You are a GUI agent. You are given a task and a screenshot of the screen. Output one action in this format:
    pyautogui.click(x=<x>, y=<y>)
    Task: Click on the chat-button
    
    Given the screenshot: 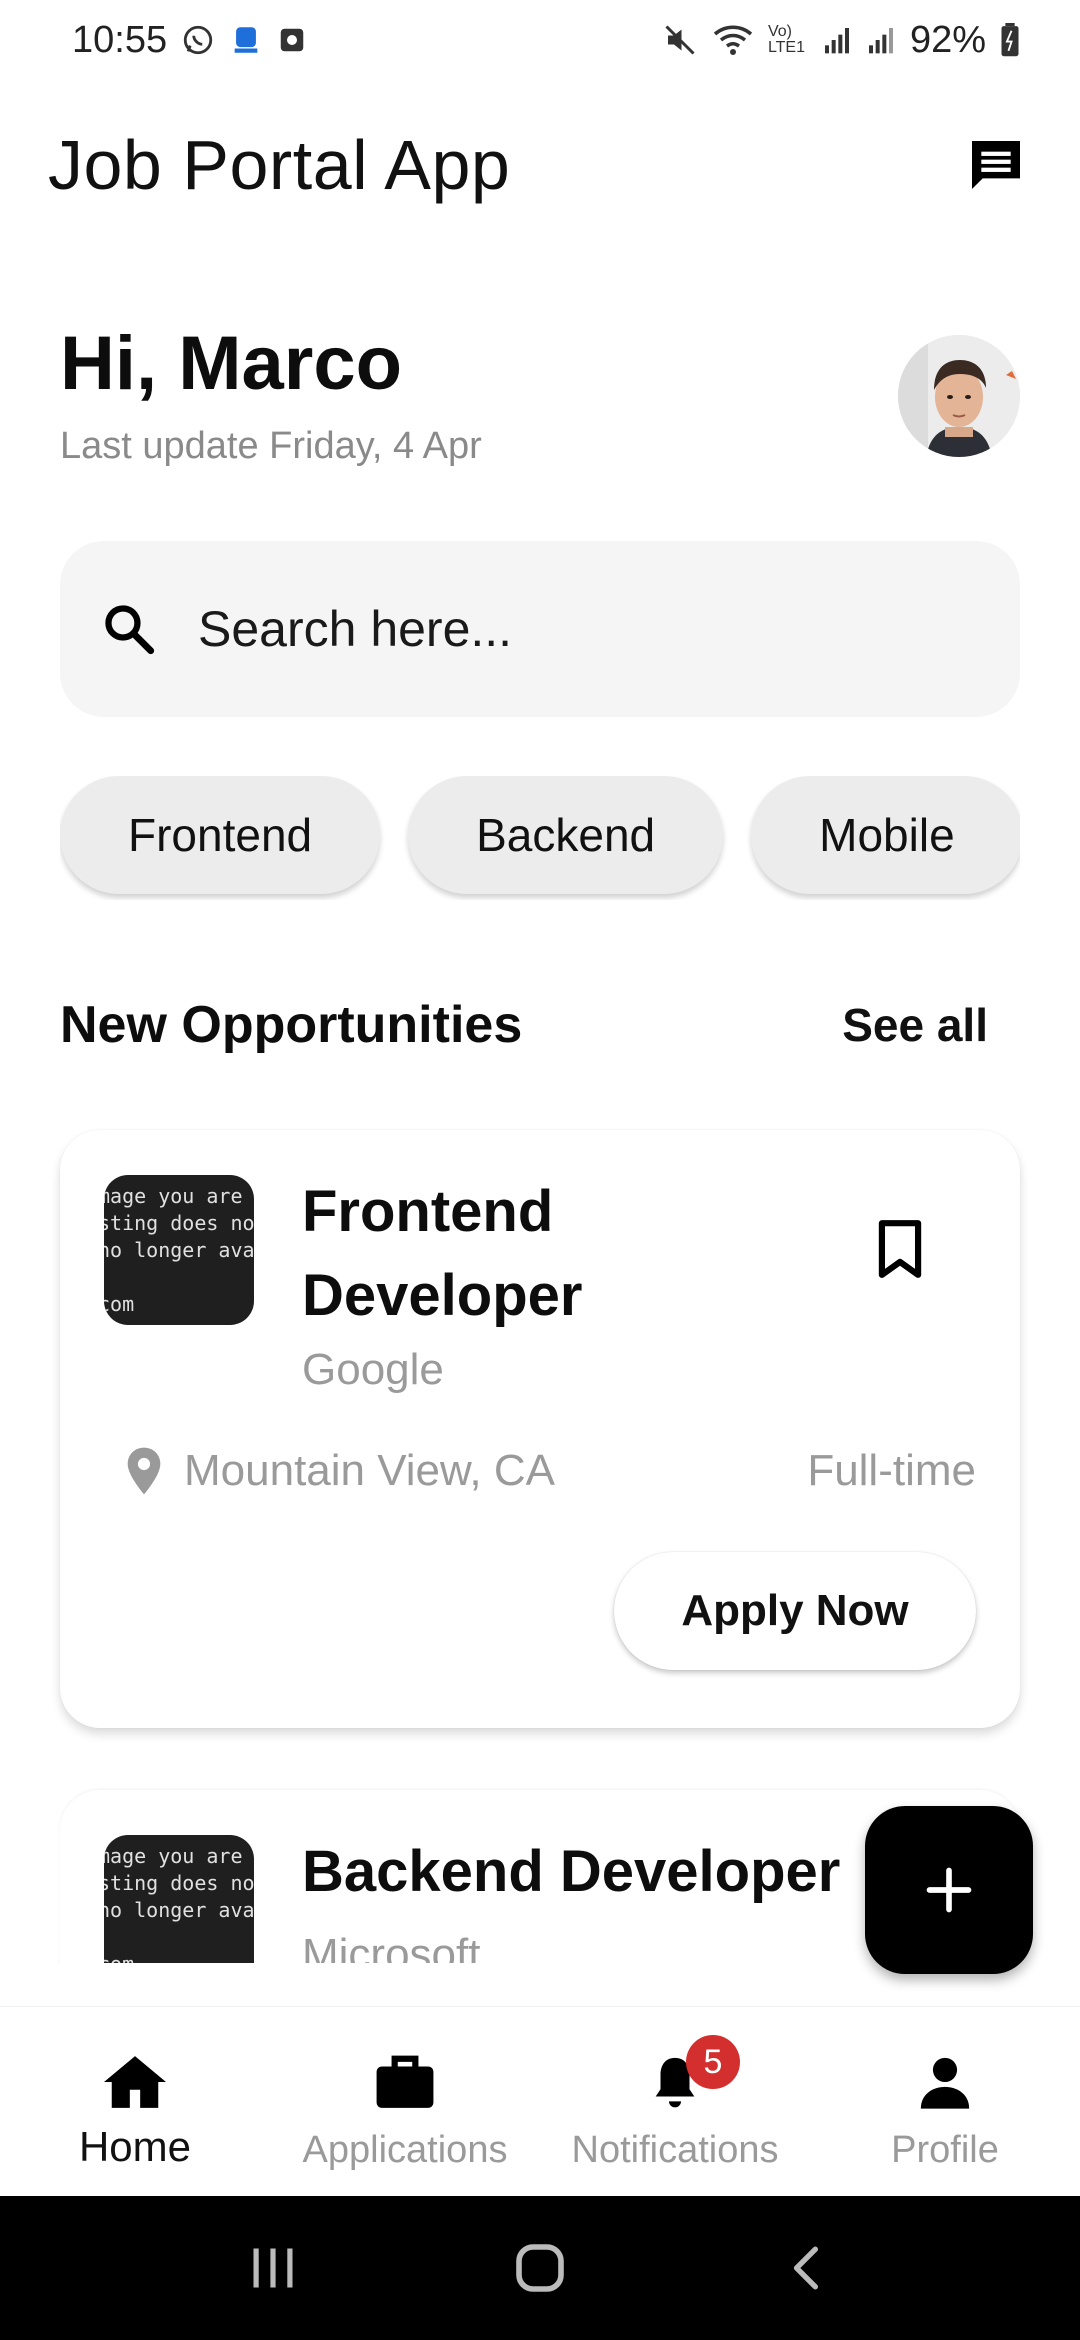 What is the action you would take?
    pyautogui.click(x=996, y=165)
    